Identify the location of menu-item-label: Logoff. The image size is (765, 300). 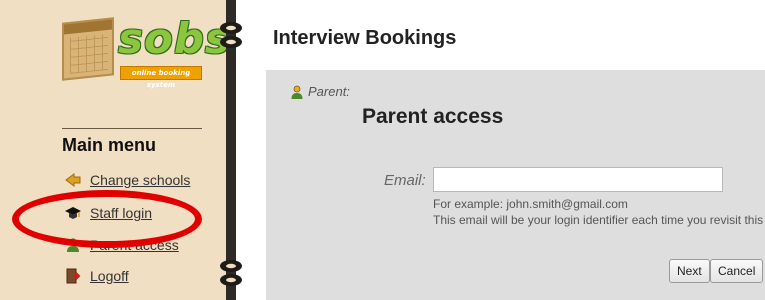
(109, 276).